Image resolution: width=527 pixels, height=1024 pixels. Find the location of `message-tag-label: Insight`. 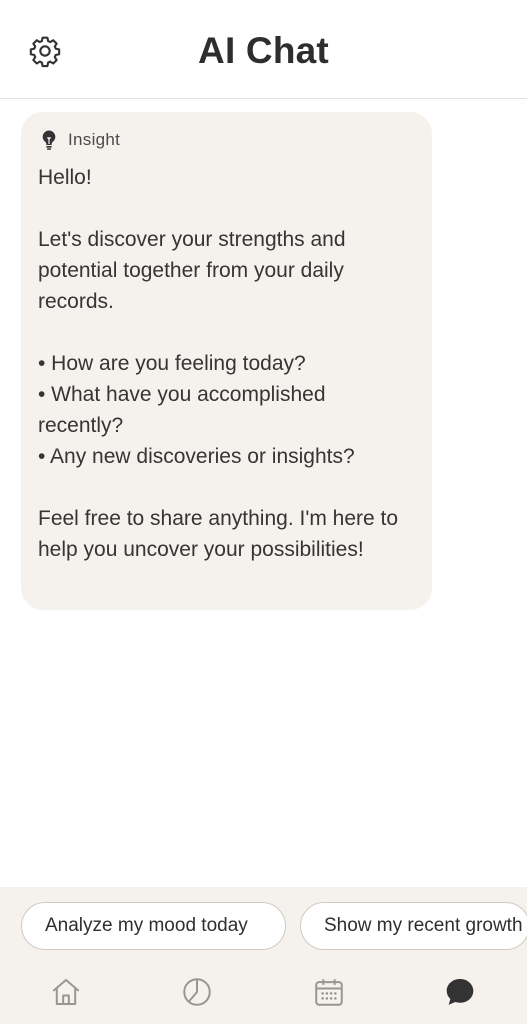

message-tag-label: Insight is located at coordinates (94, 139).